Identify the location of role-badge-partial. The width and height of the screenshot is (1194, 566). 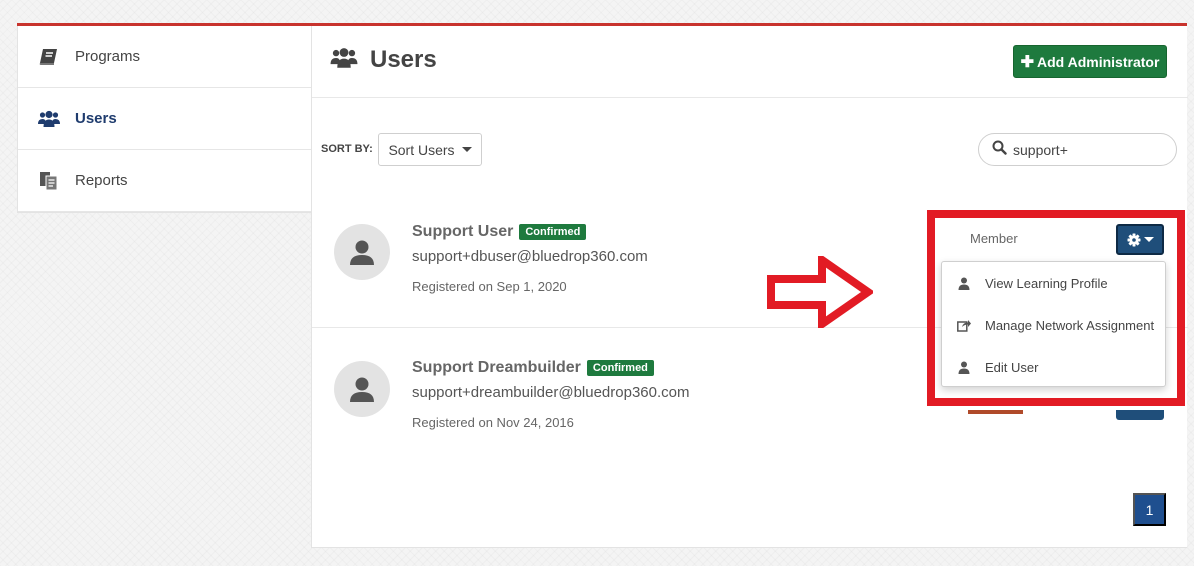
(995, 412).